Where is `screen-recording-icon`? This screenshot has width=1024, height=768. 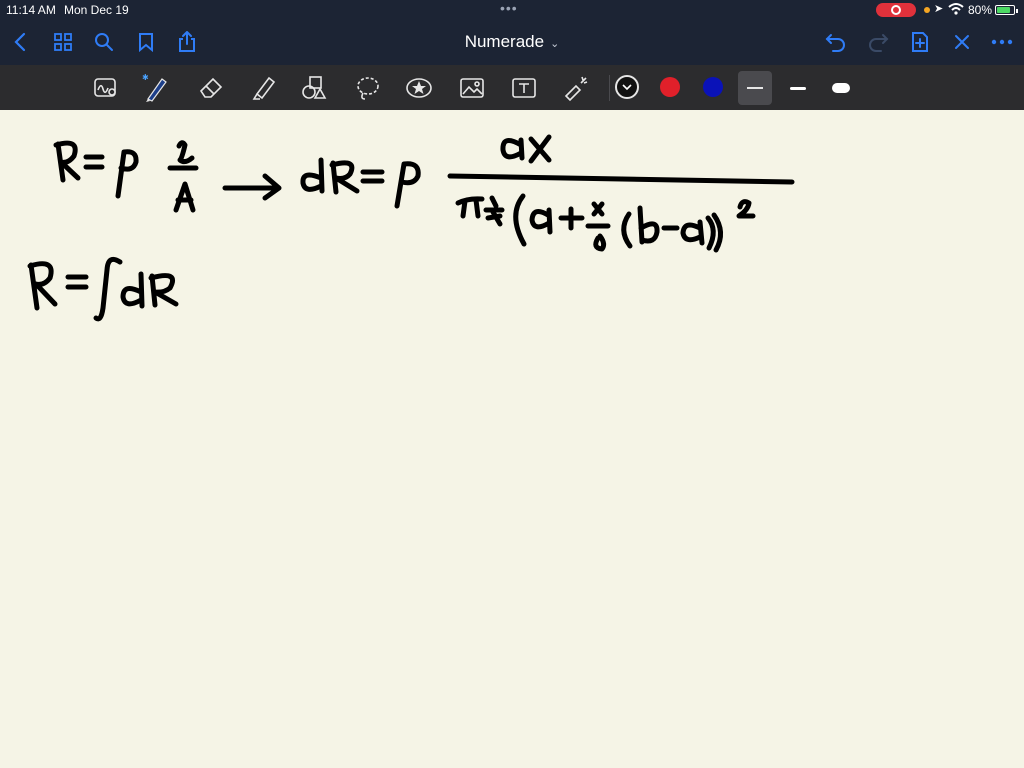 screen-recording-icon is located at coordinates (896, 10).